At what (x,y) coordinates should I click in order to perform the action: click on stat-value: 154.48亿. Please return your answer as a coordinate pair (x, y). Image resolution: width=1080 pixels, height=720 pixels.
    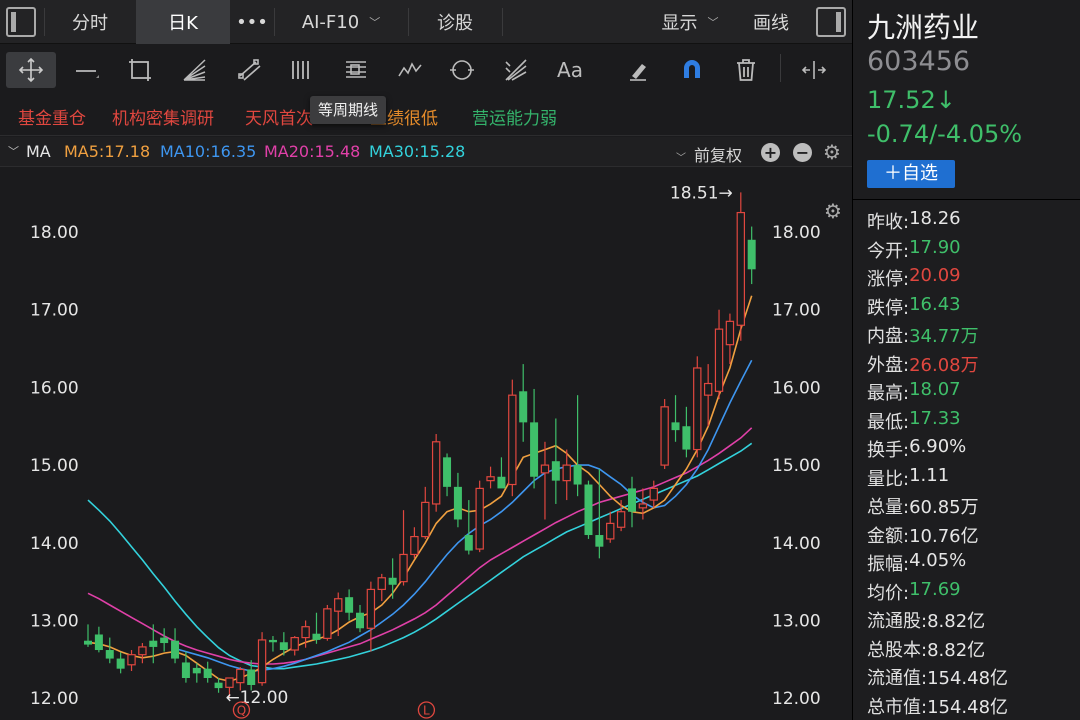
    Looking at the image, I should click on (968, 678).